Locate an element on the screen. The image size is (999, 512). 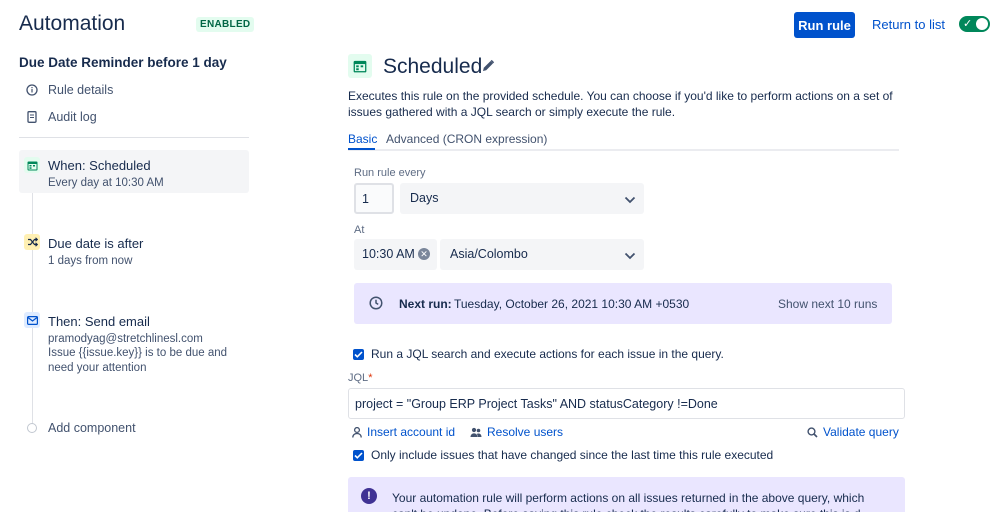
return-to-list-link: Return to list is located at coordinates (908, 24).